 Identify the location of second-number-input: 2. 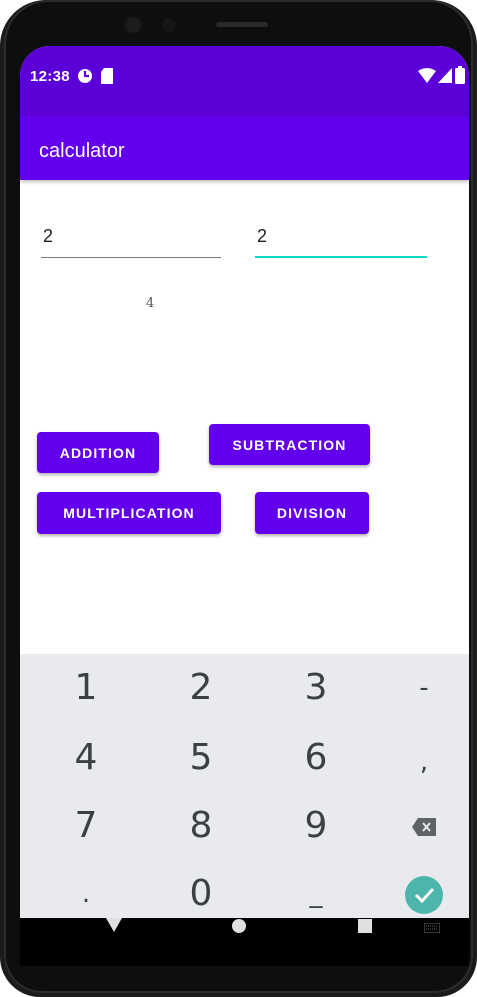
(341, 238).